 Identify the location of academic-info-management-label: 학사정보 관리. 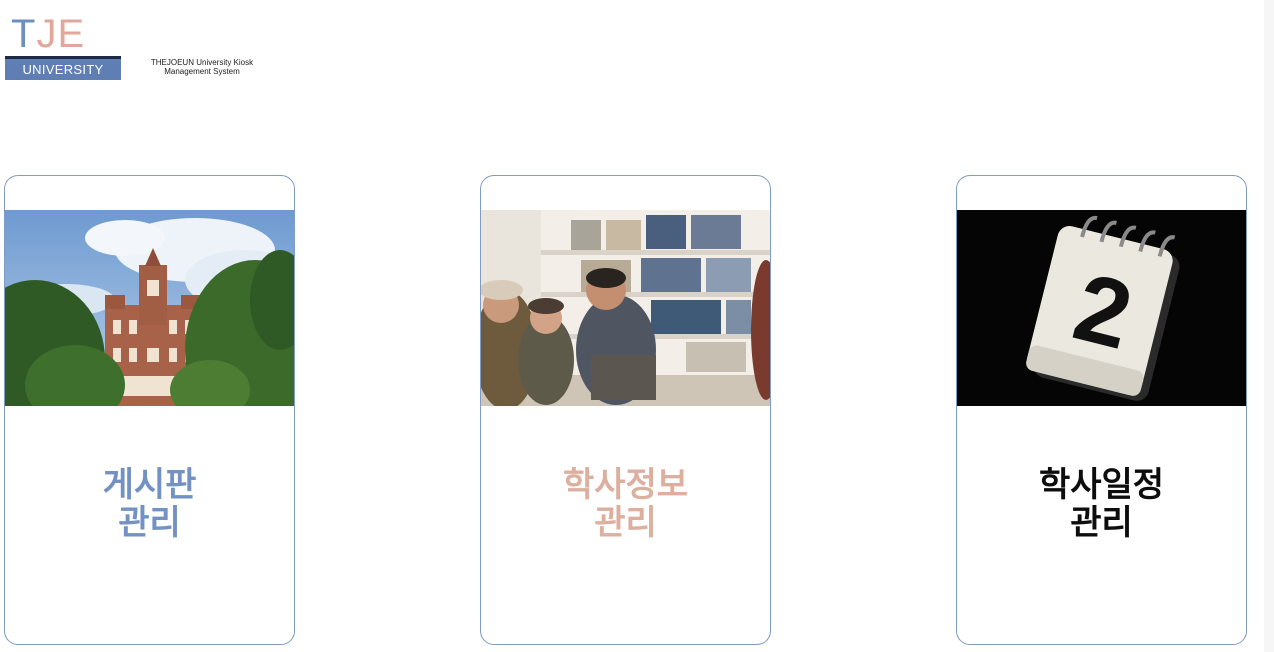
(625, 504).